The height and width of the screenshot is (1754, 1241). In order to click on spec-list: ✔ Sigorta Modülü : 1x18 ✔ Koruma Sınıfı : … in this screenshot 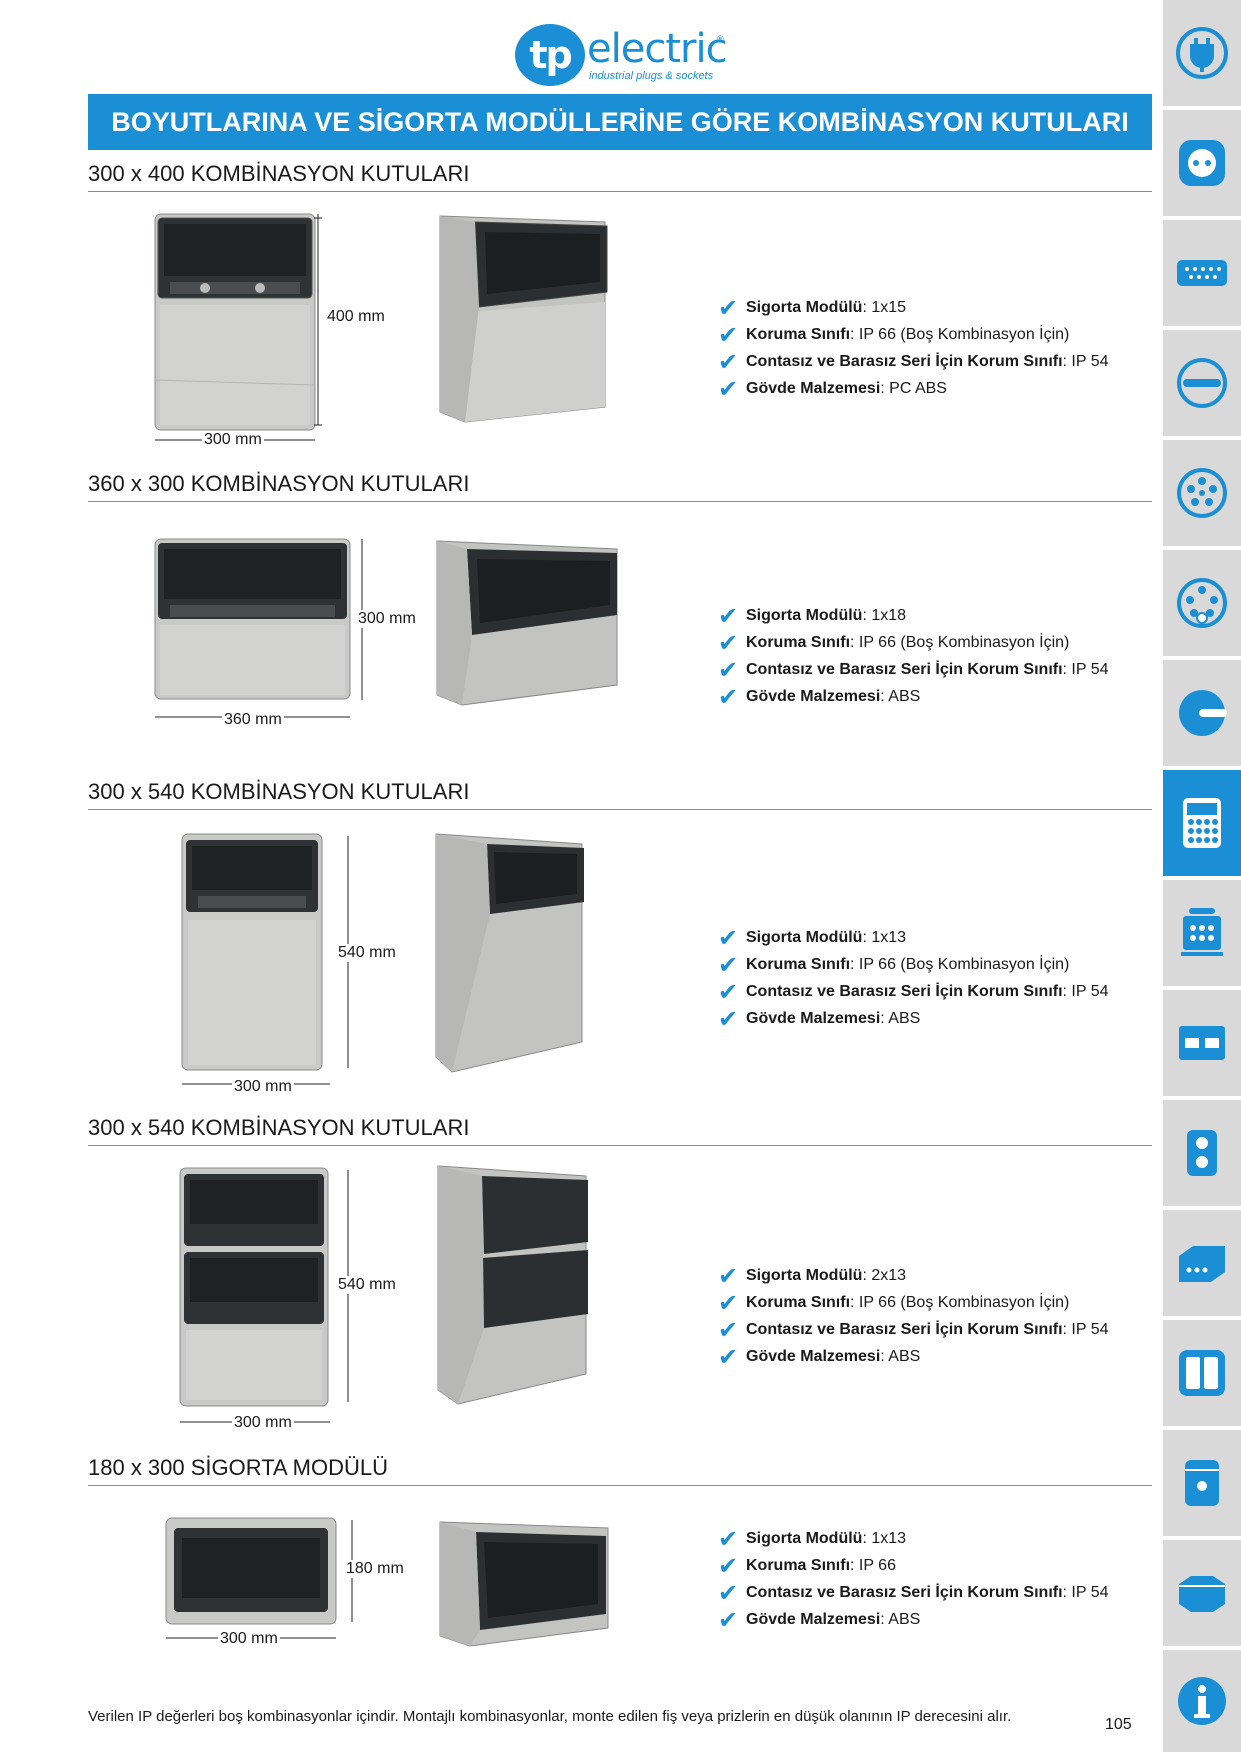, I will do `click(928, 656)`.